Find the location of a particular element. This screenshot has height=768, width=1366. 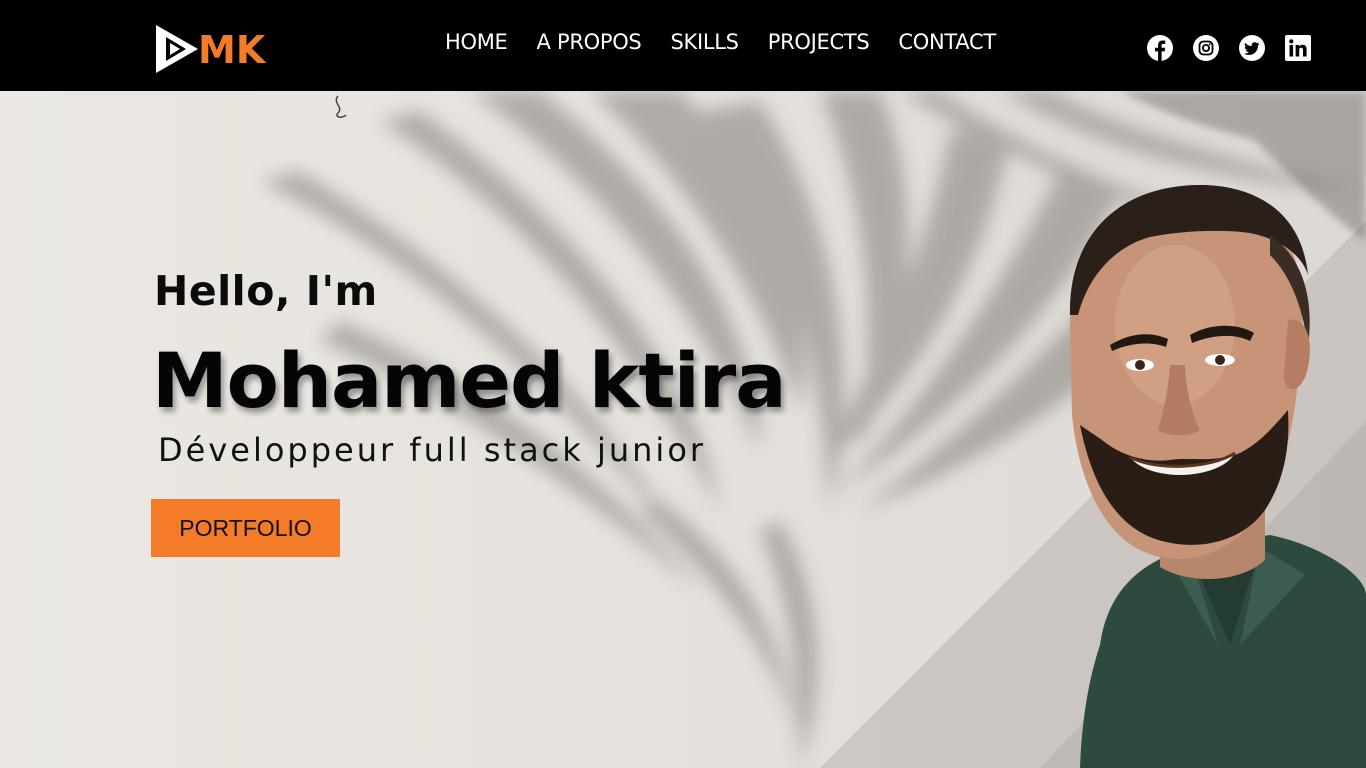

nav-skills: SKILLS is located at coordinates (704, 42).